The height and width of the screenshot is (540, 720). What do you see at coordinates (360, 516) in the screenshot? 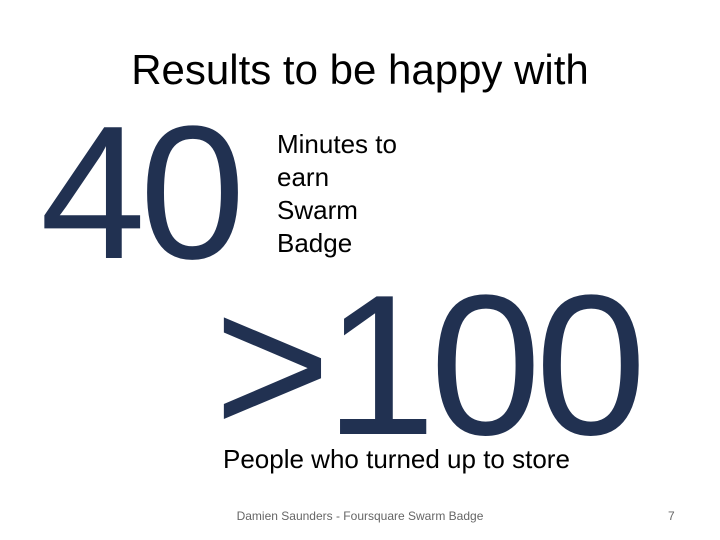
I see `slide-footer: Damien Saunders - Foursquare Swarm Badge` at bounding box center [360, 516].